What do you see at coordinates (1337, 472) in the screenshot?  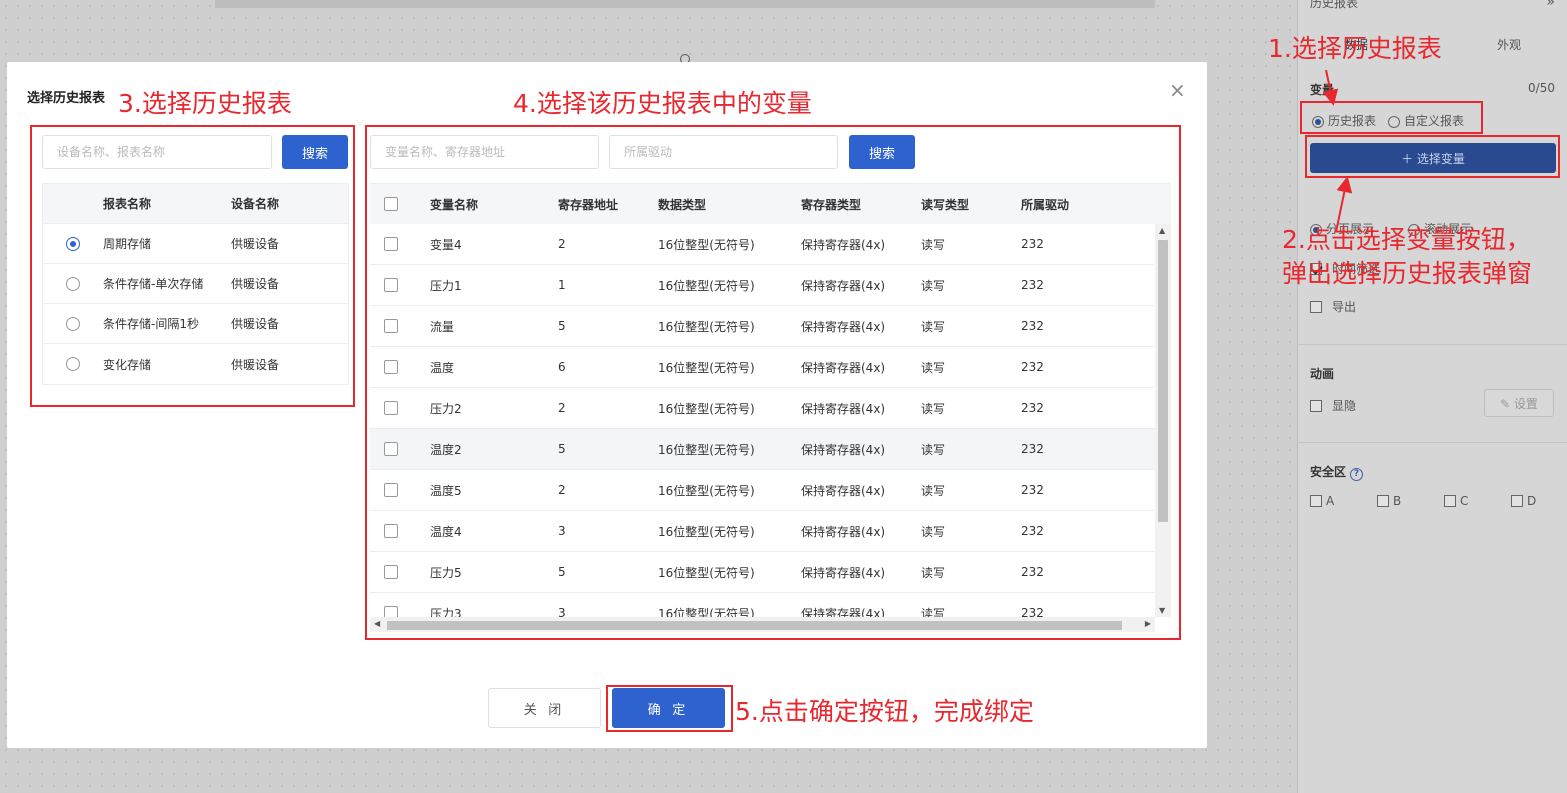 I see `safe-zone-title: 安全区?` at bounding box center [1337, 472].